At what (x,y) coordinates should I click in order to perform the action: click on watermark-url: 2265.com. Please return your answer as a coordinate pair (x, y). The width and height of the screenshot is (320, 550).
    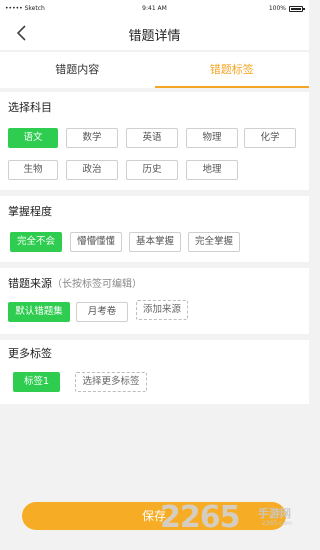
    Looking at the image, I should click on (277, 523).